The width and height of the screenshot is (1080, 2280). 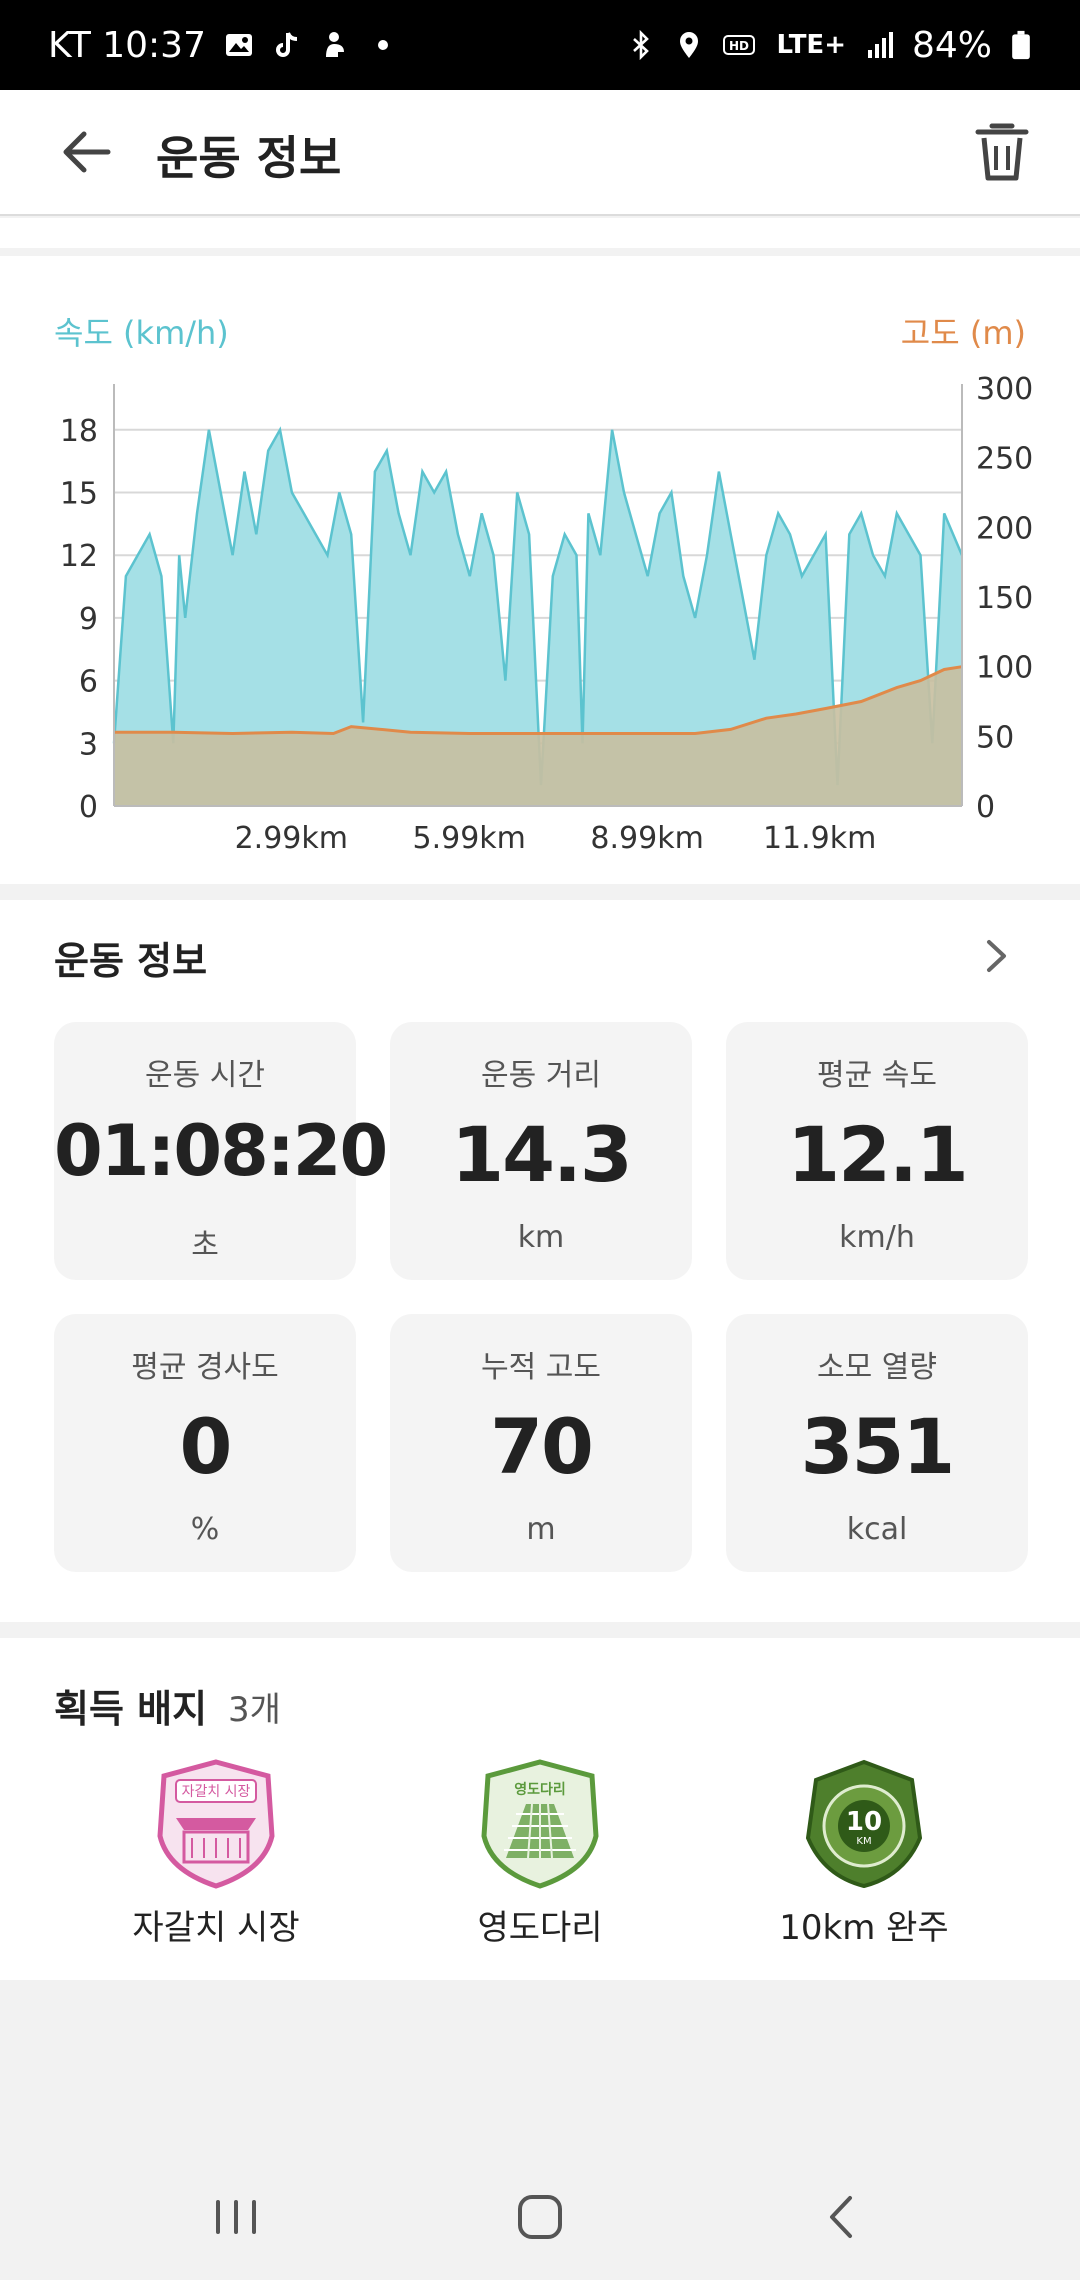 I want to click on carrier-time: KT 10:37, so click(x=127, y=45).